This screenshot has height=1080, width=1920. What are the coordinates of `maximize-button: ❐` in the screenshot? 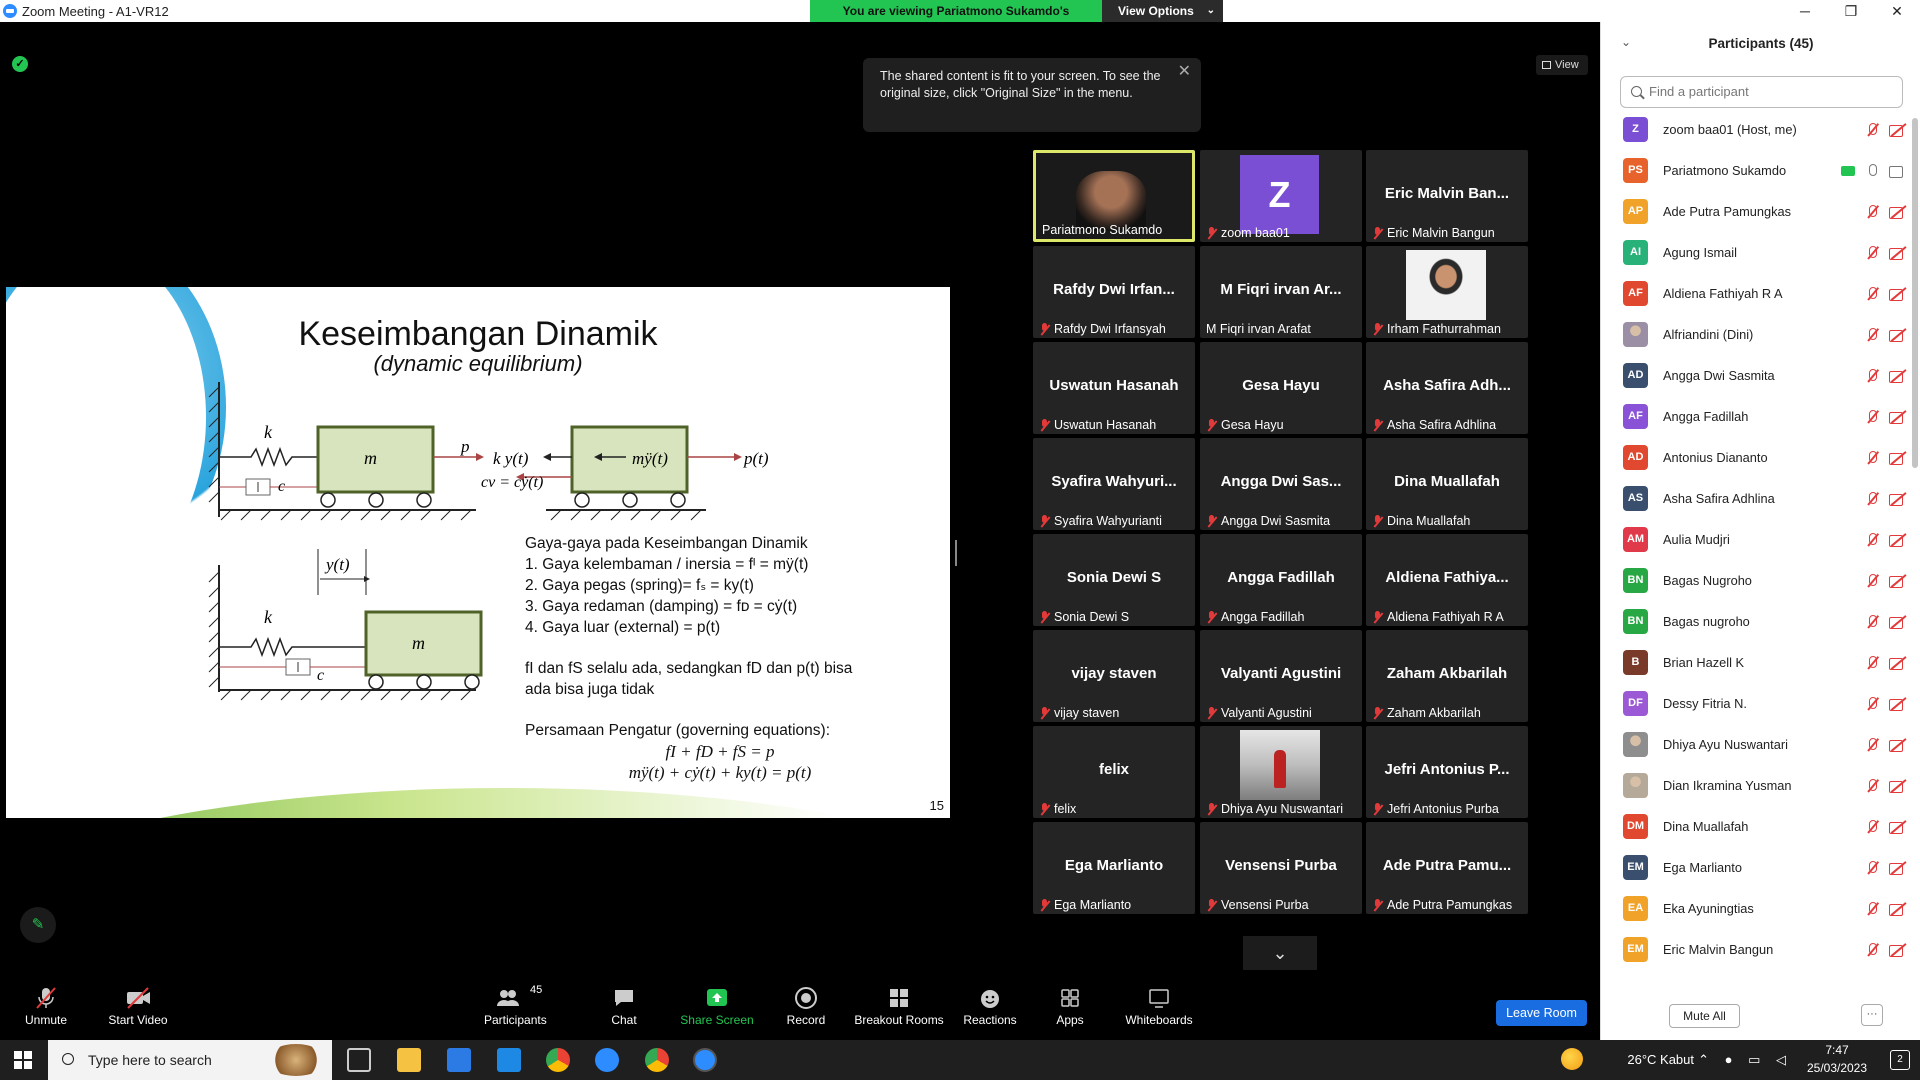 It's located at (1851, 11).